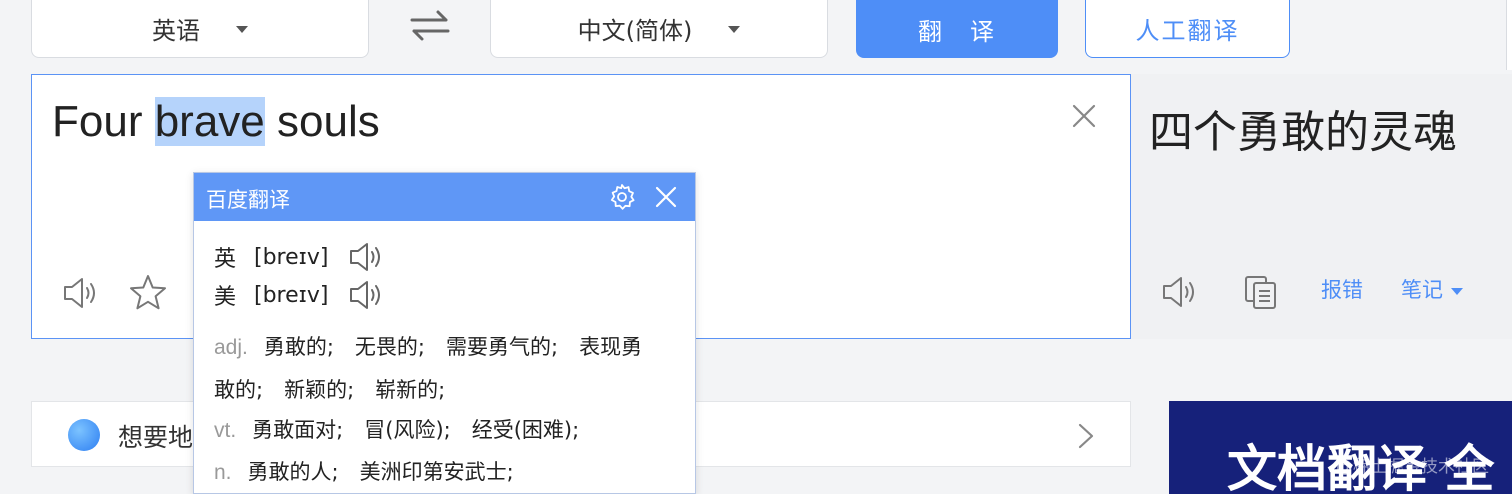 This screenshot has width=1512, height=494. I want to click on source-text: Four brave souls, so click(216, 122).